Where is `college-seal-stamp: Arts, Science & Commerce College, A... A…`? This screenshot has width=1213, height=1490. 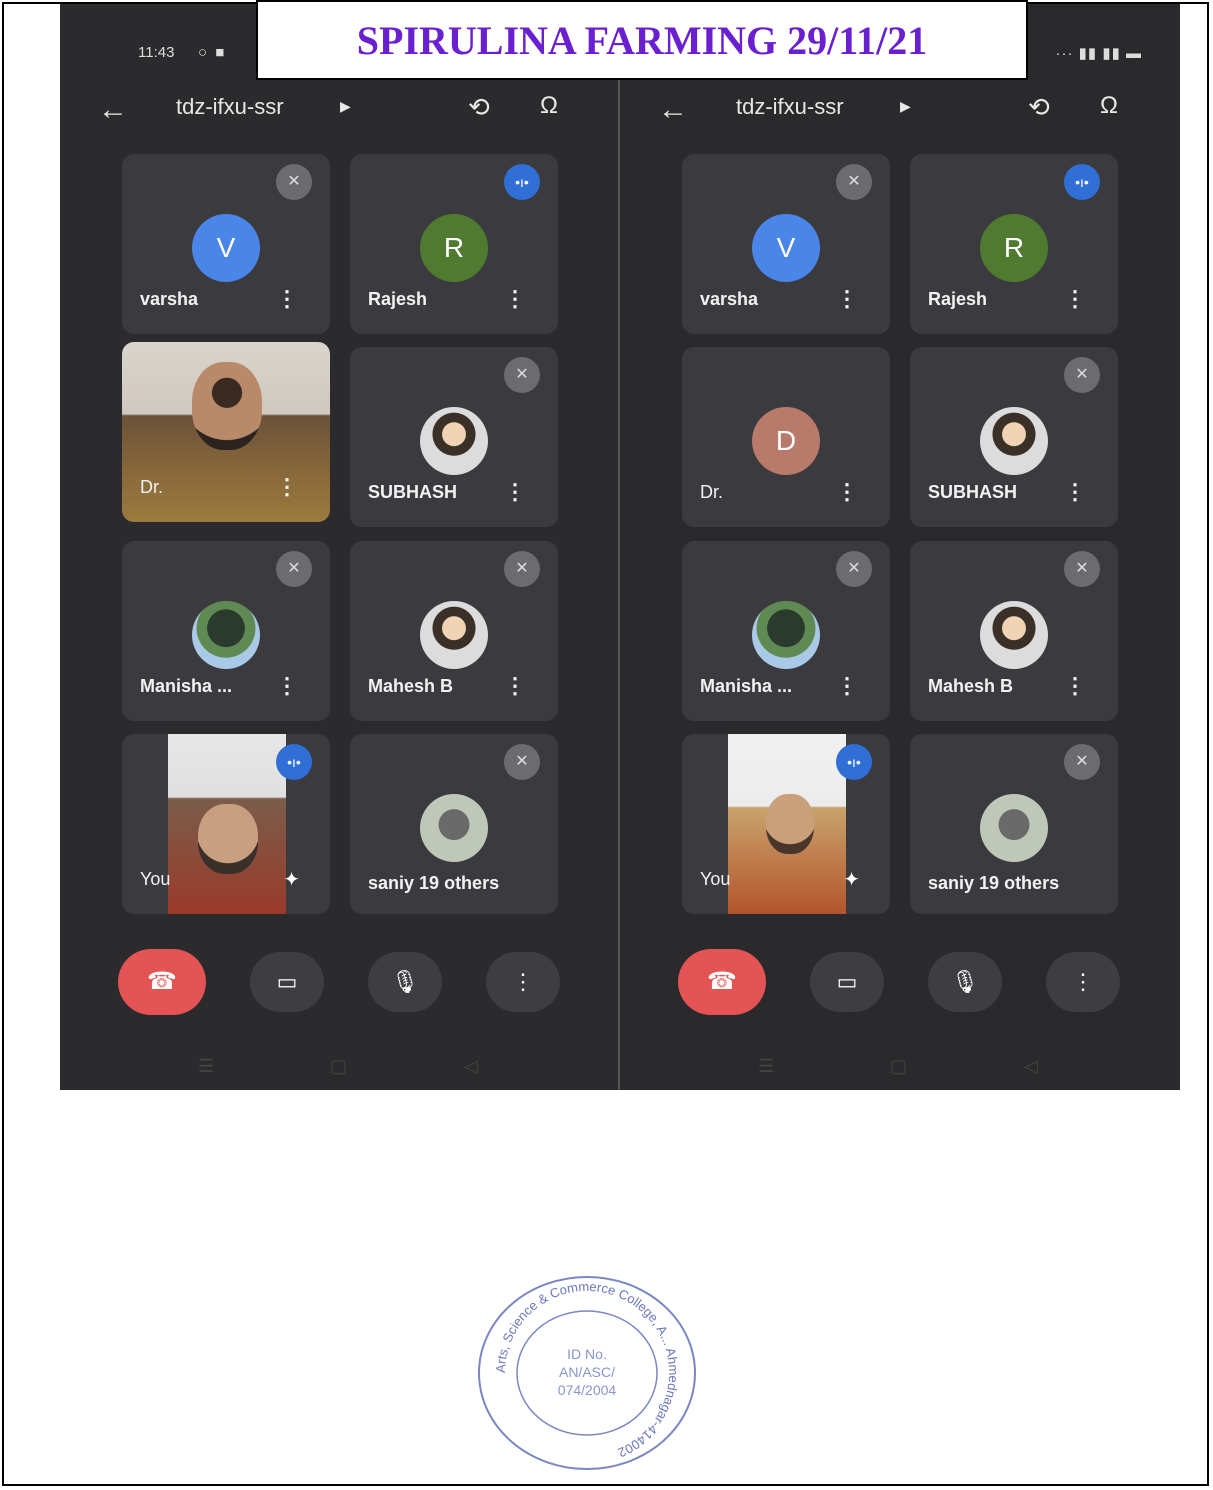
college-seal-stamp: Arts, Science & Commerce College, A... A… is located at coordinates (587, 1373).